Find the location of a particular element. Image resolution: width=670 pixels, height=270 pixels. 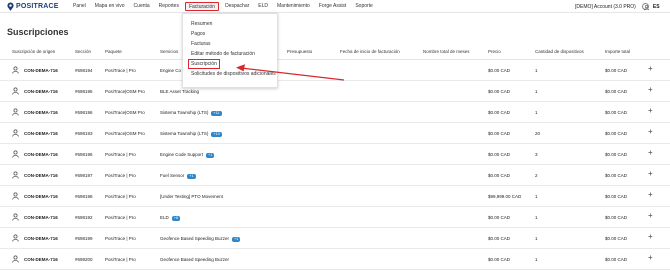

nav-item-live-map: Mapa en vivo is located at coordinates (110, 6).